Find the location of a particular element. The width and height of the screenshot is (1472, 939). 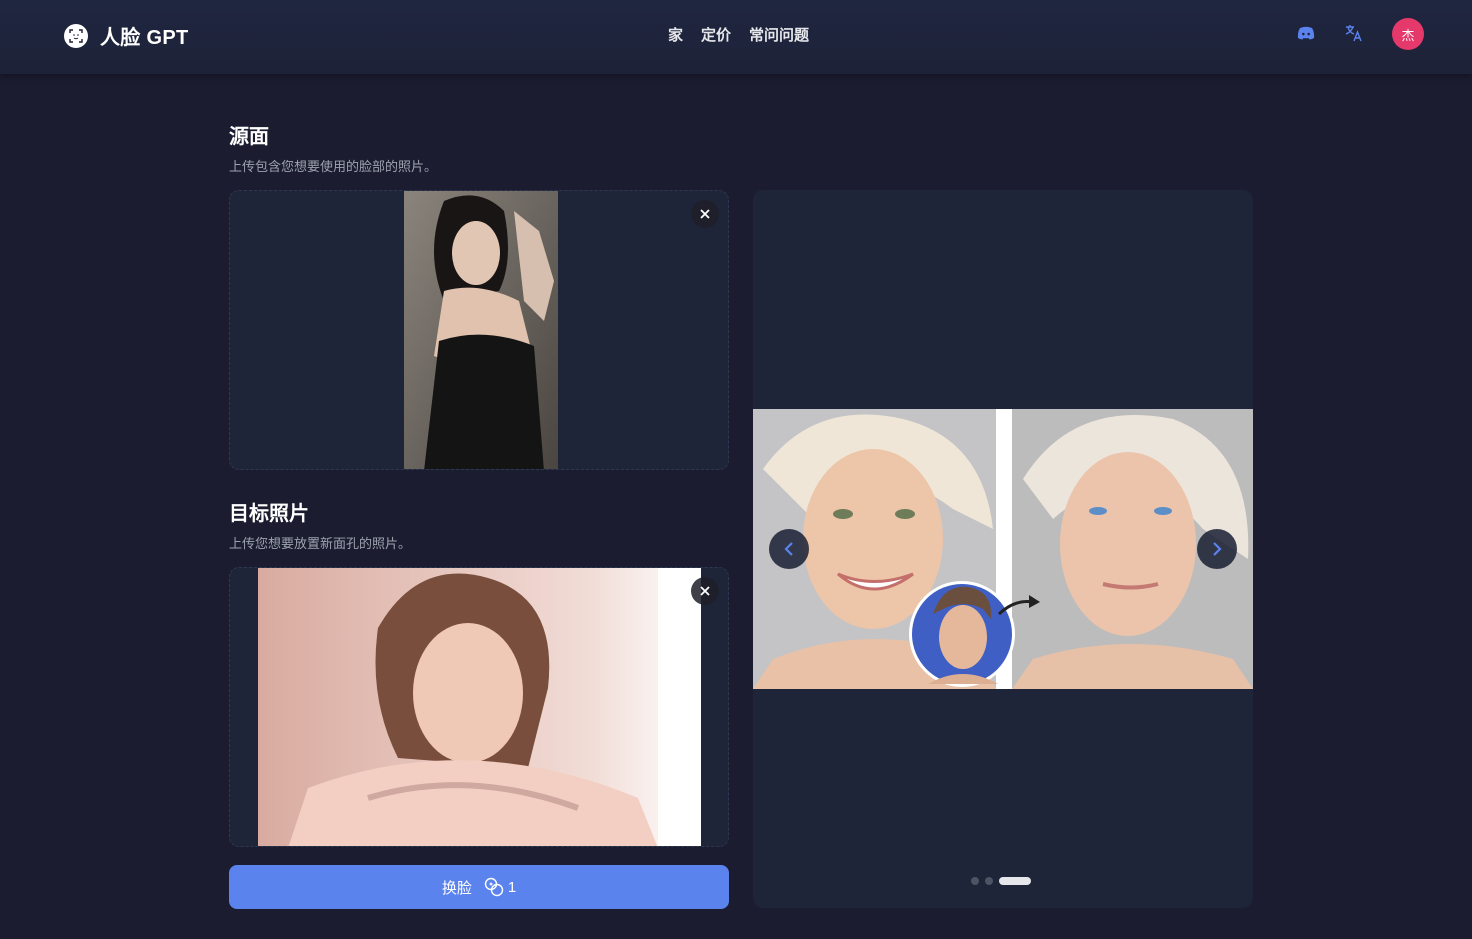

target-remove-button is located at coordinates (705, 591).